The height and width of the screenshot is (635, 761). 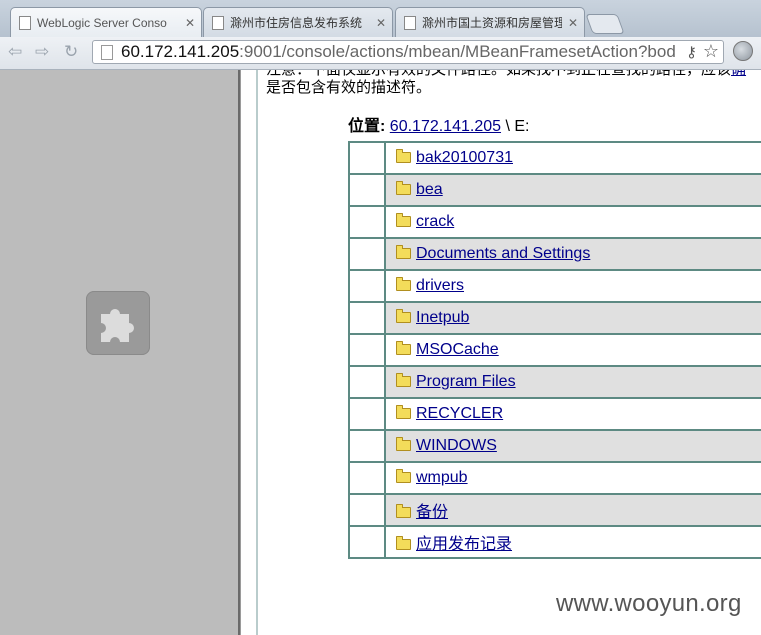 What do you see at coordinates (42, 52) in the screenshot?
I see `forward-arrow-icon: ⇨` at bounding box center [42, 52].